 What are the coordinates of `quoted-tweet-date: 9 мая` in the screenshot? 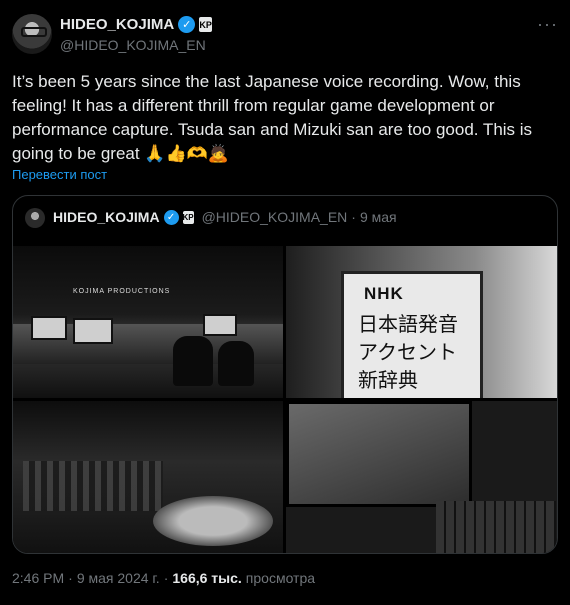 It's located at (378, 217).